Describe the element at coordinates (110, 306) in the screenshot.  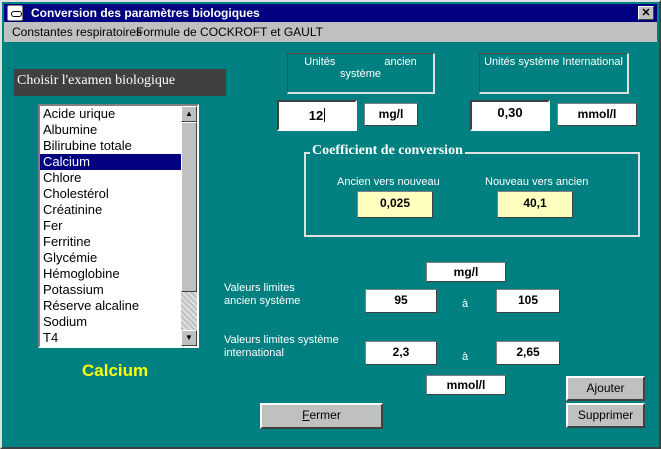
I see `list-item: Réserve alcaline` at that location.